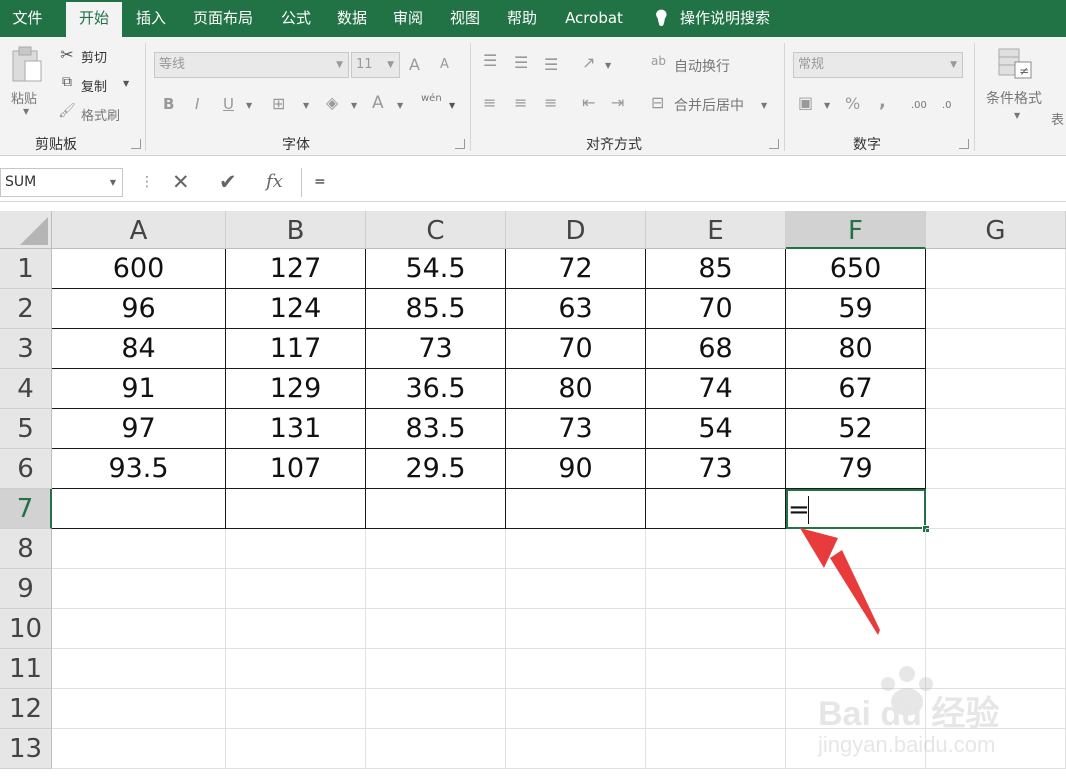 The image size is (1066, 777). Describe the element at coordinates (550, 102) in the screenshot. I see `align-right-icon: ≡` at that location.